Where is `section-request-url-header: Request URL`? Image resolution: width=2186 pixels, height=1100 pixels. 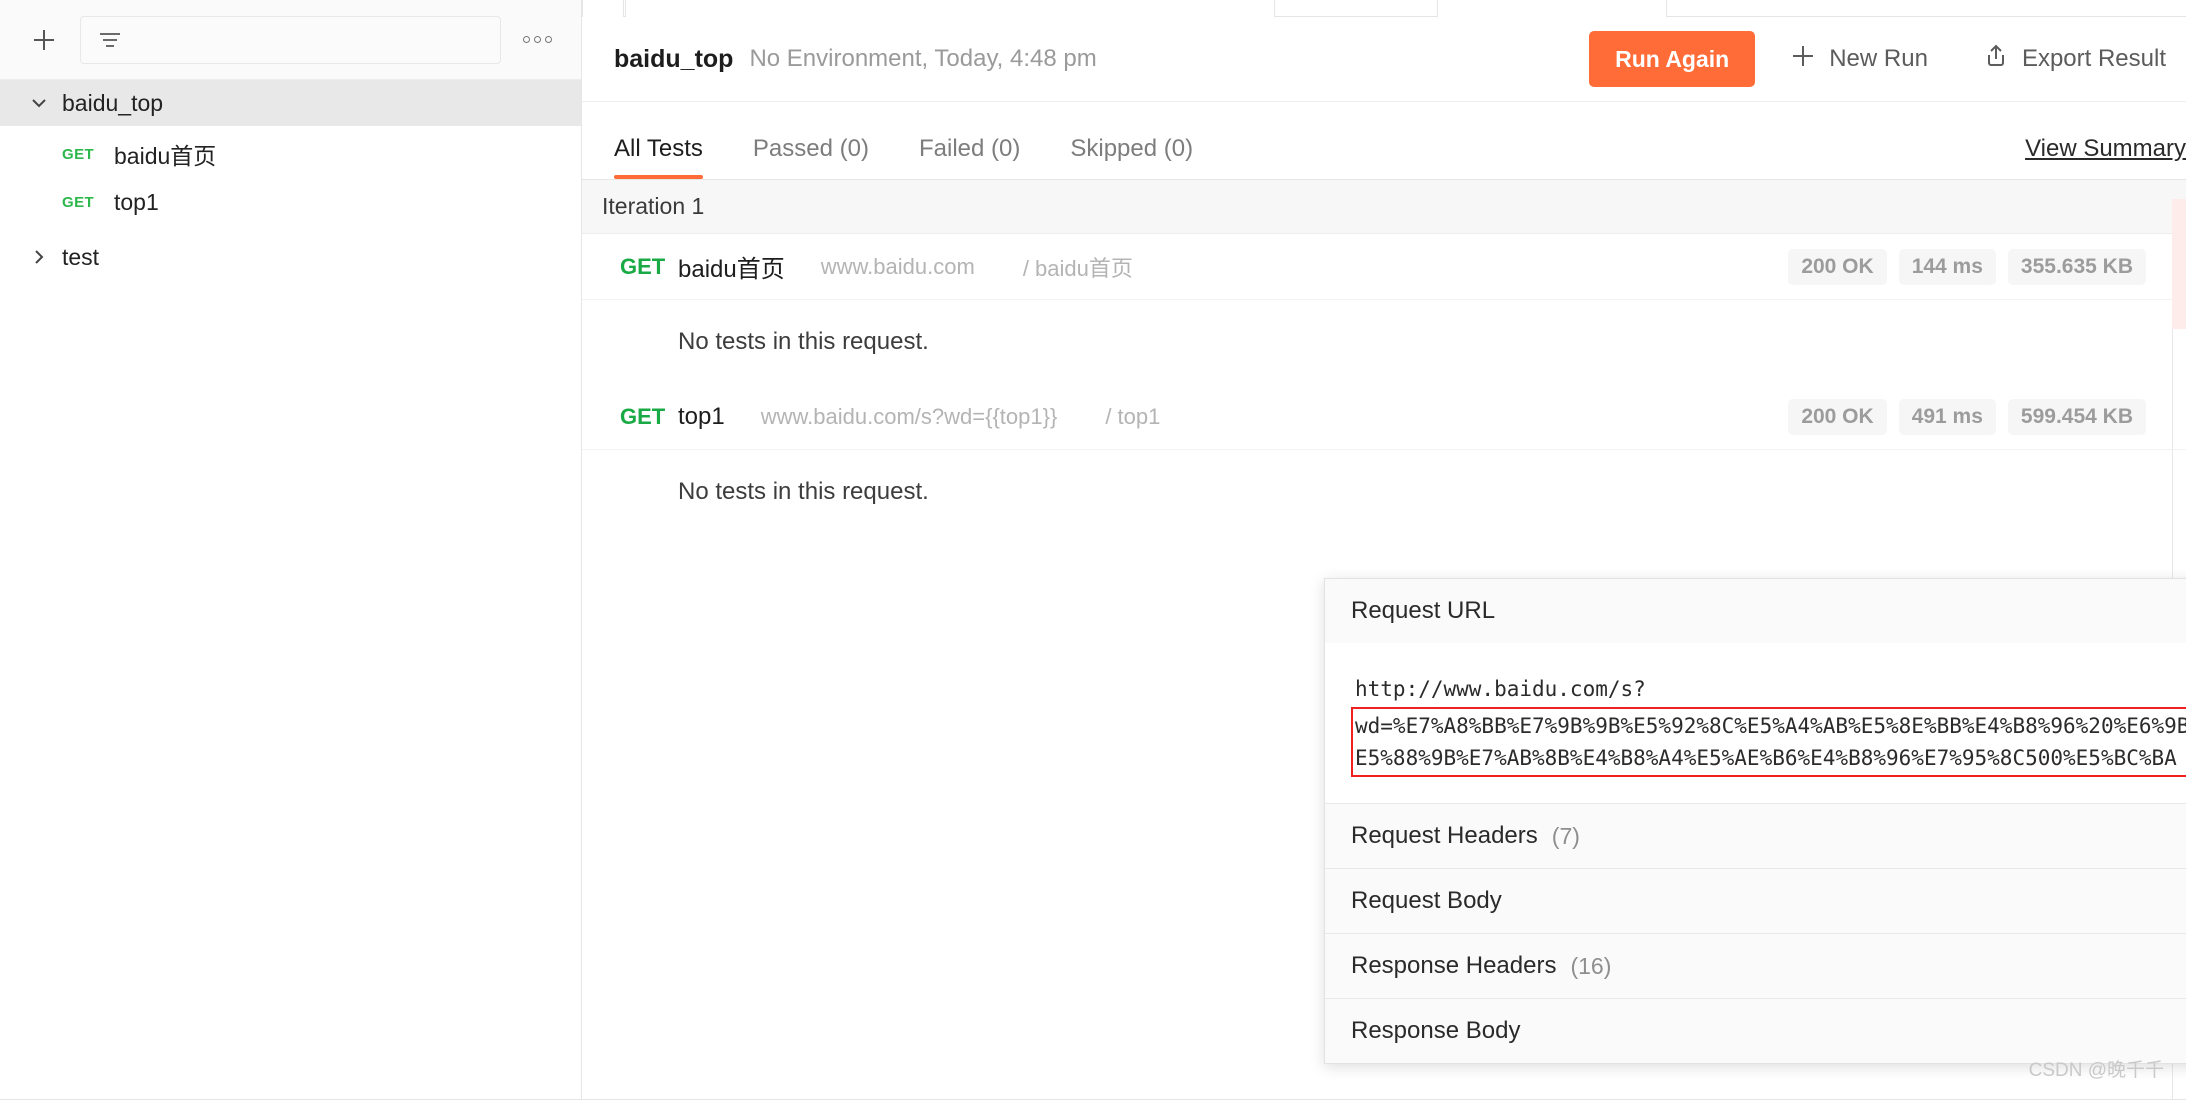 section-request-url-header: Request URL is located at coordinates (1755, 611).